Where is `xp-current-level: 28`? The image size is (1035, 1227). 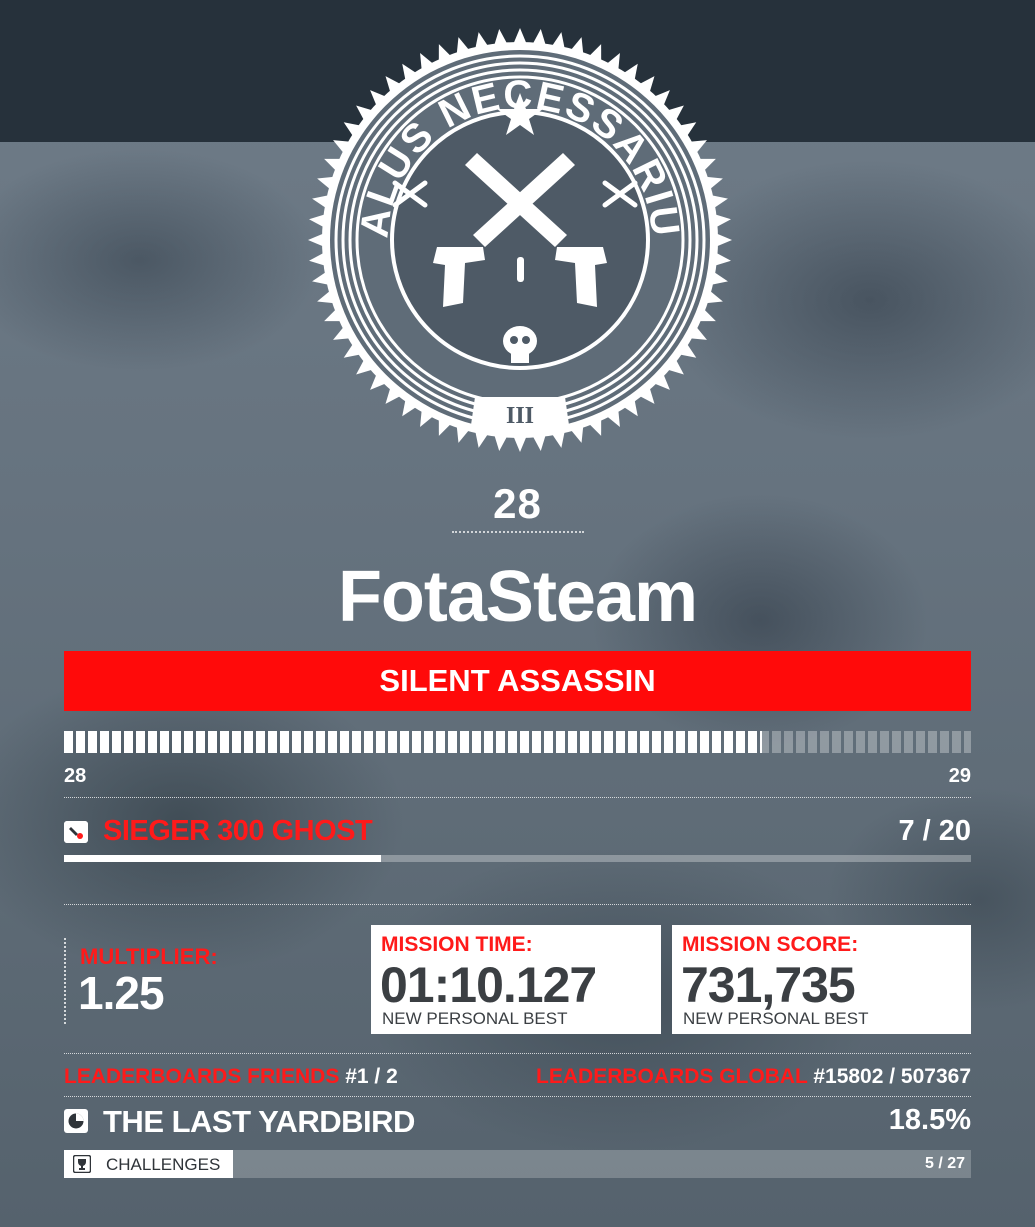 xp-current-level: 28 is located at coordinates (75, 776).